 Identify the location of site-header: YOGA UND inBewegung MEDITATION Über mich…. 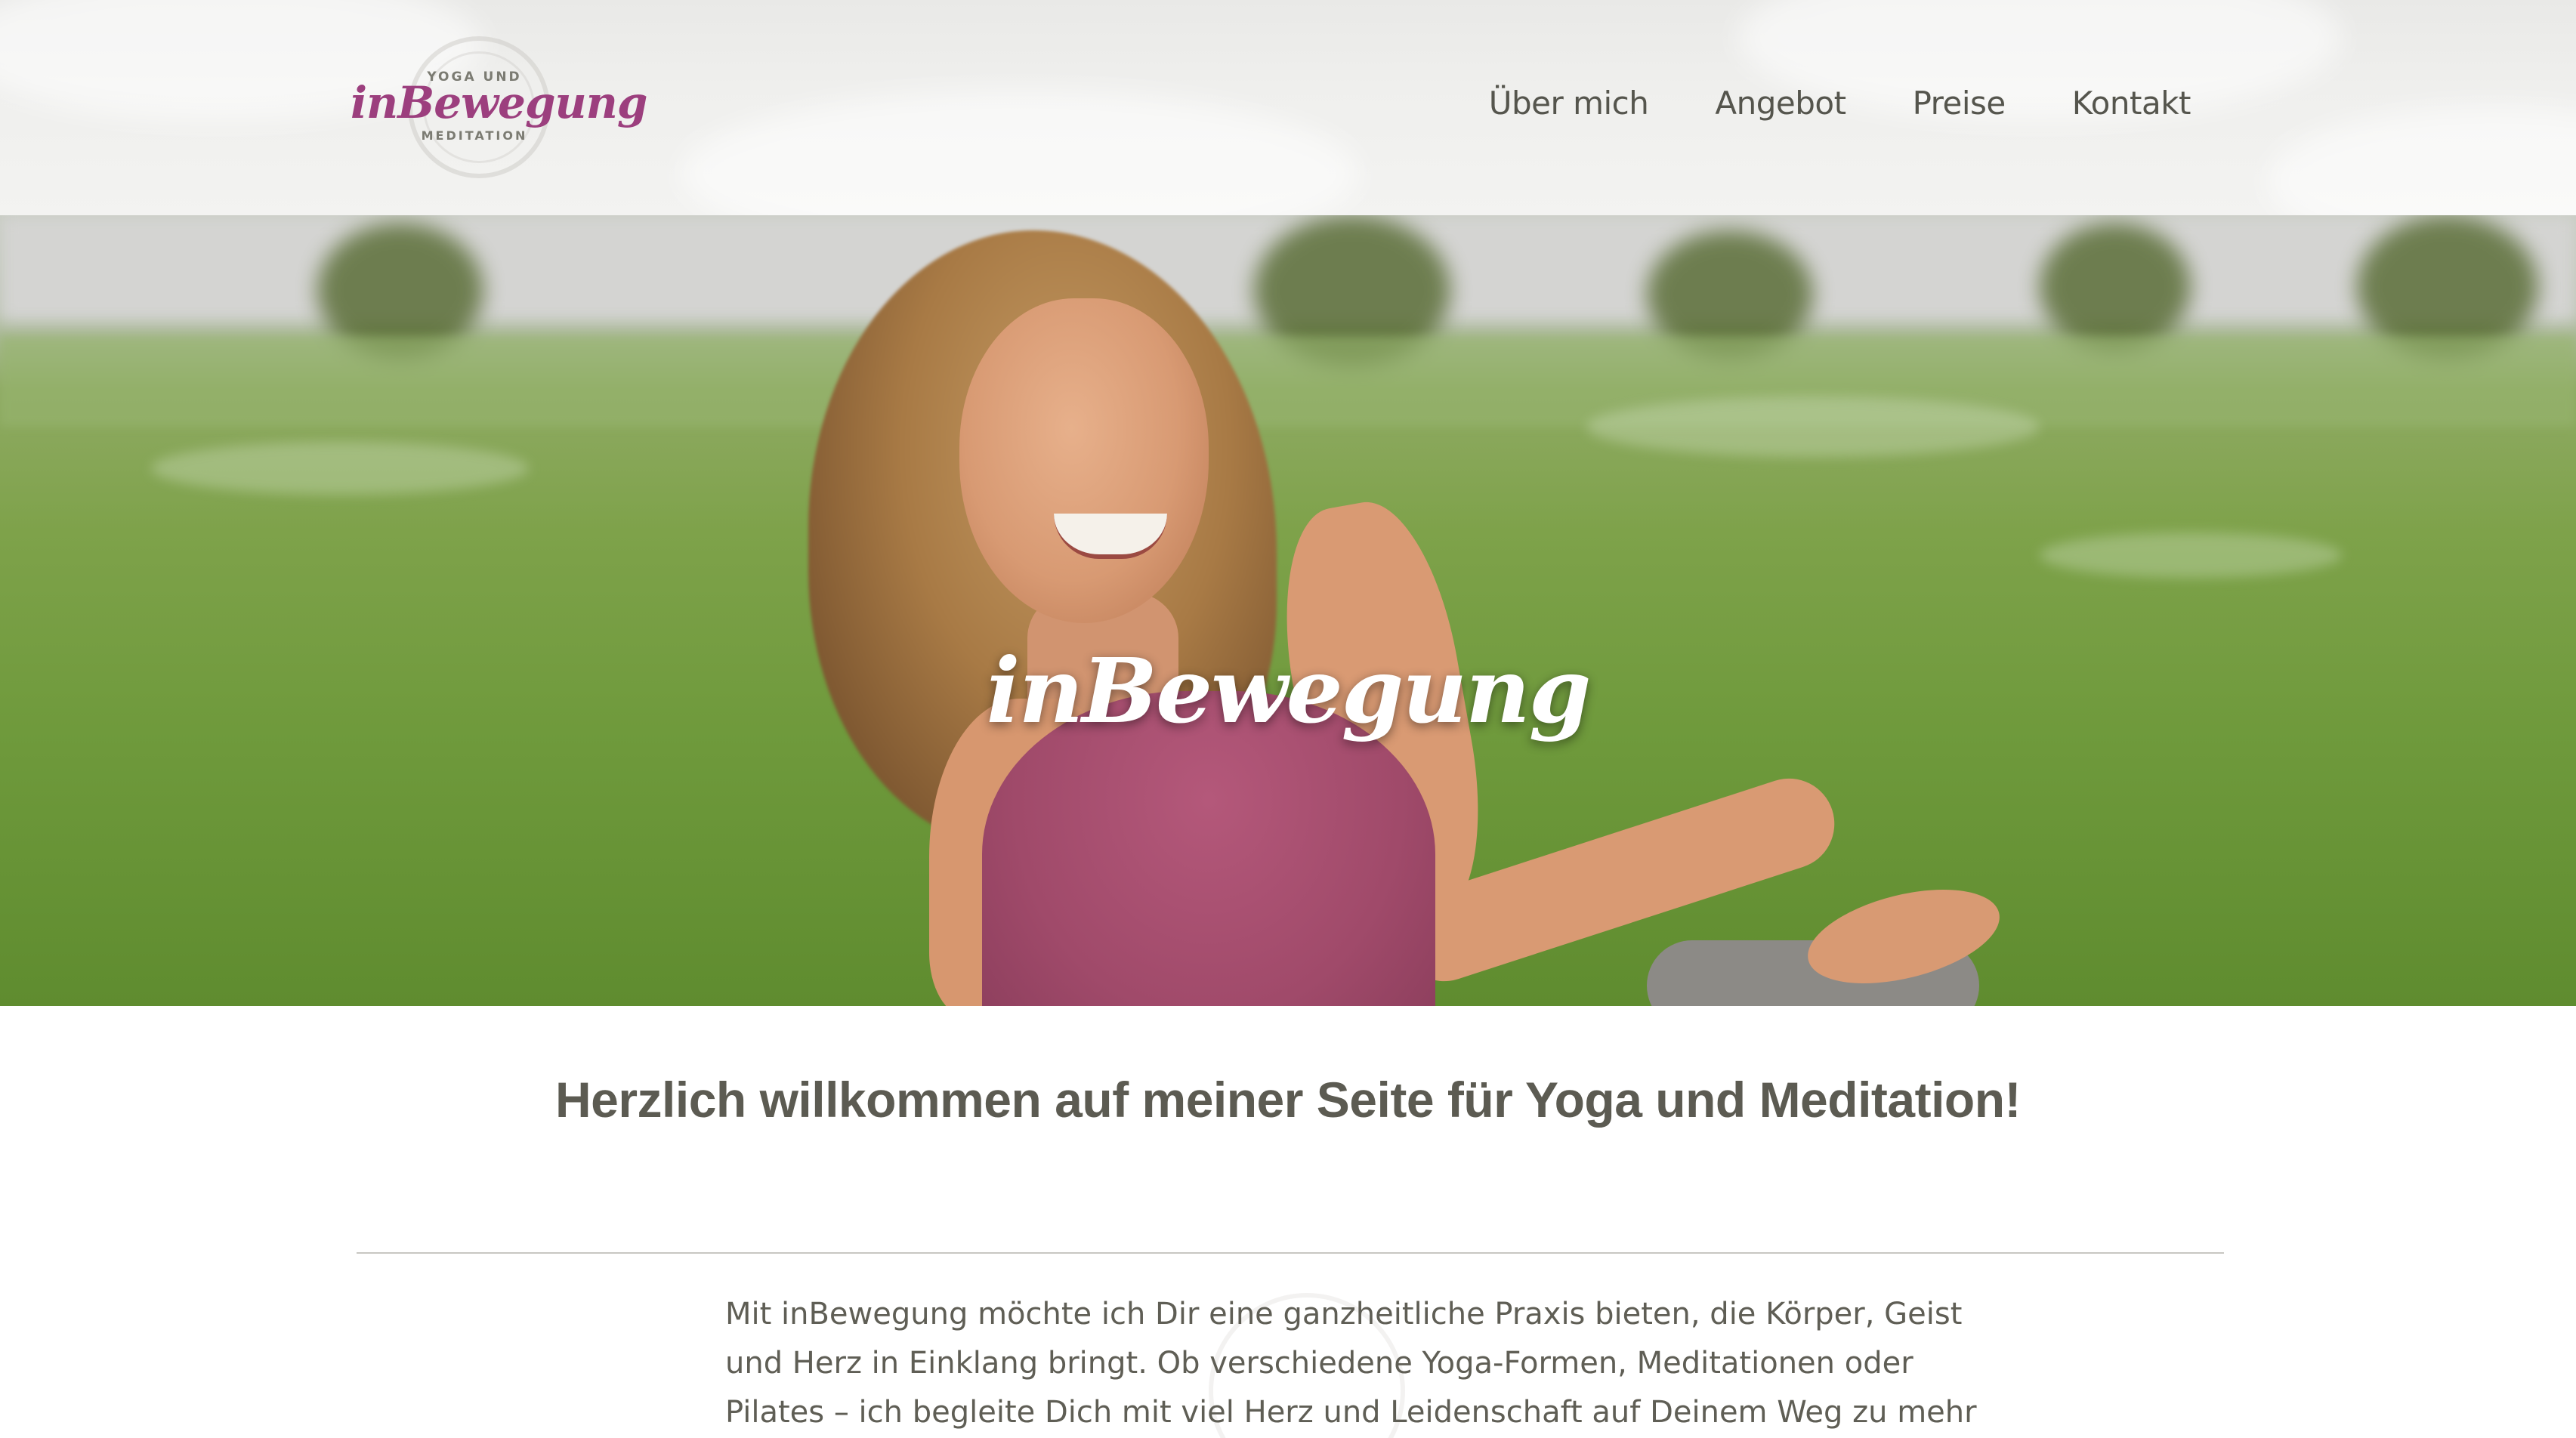
(1288, 107).